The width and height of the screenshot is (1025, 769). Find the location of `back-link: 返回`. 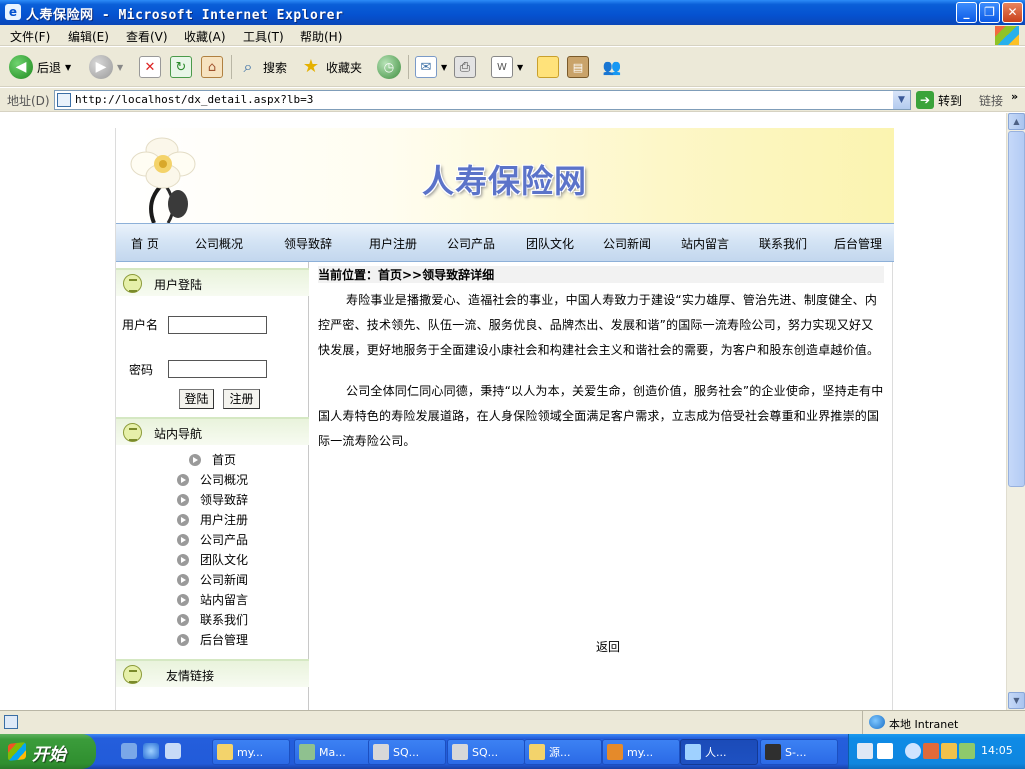

back-link: 返回 is located at coordinates (608, 646).